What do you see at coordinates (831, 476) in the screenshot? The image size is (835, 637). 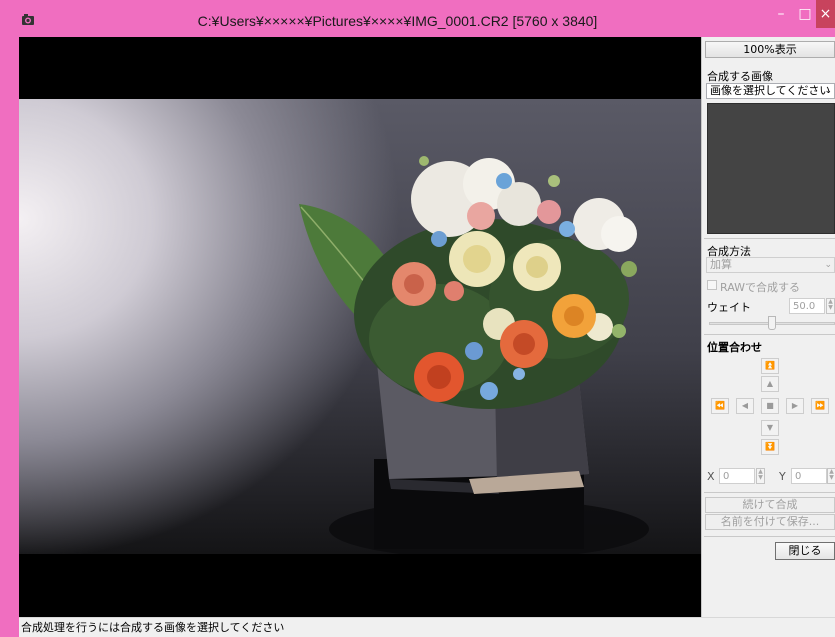 I see `y-spin-arrows: ▲ ▼` at bounding box center [831, 476].